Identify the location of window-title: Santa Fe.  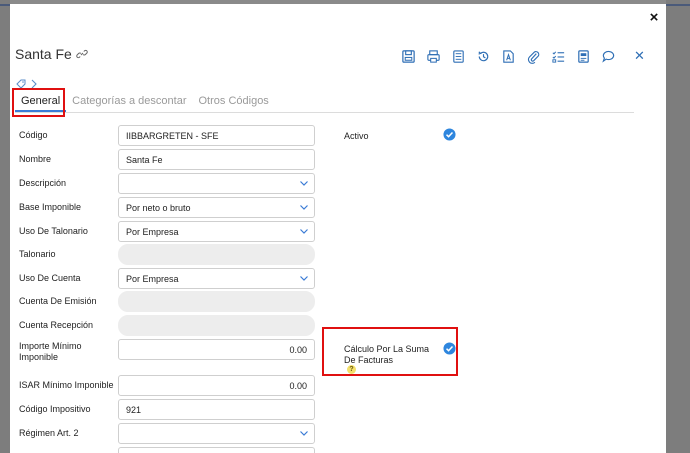
(43, 54).